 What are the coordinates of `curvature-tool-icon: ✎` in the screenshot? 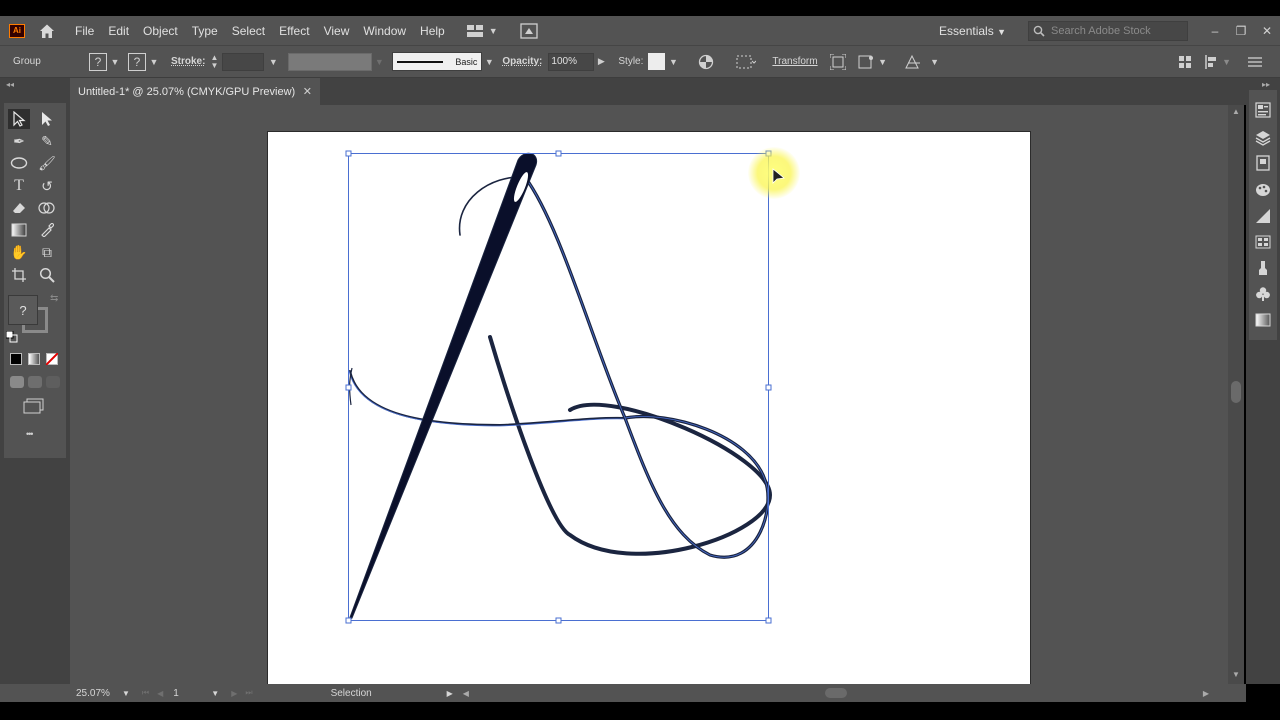 It's located at (47, 141).